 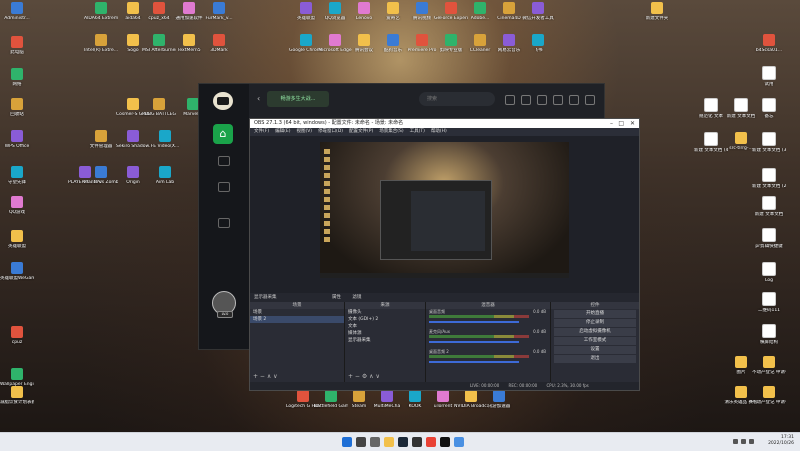 What do you see at coordinates (385, 319) in the screenshot?
I see `source-item: 文本 (GDI+) 2` at bounding box center [385, 319].